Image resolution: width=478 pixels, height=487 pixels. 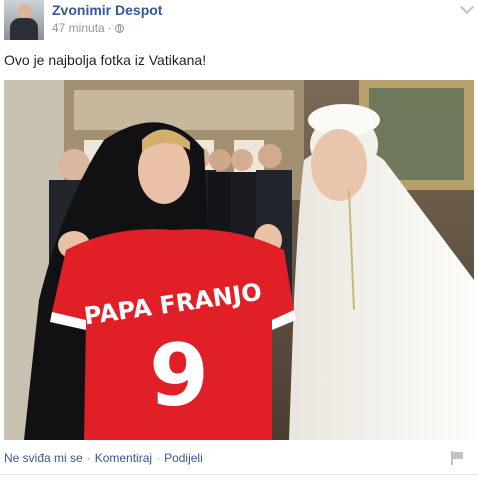 What do you see at coordinates (24, 11) in the screenshot?
I see `avatar-head` at bounding box center [24, 11].